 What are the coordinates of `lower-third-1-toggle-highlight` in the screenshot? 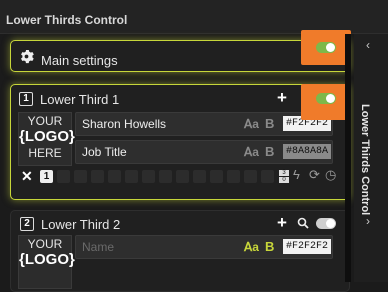 It's located at (326, 102).